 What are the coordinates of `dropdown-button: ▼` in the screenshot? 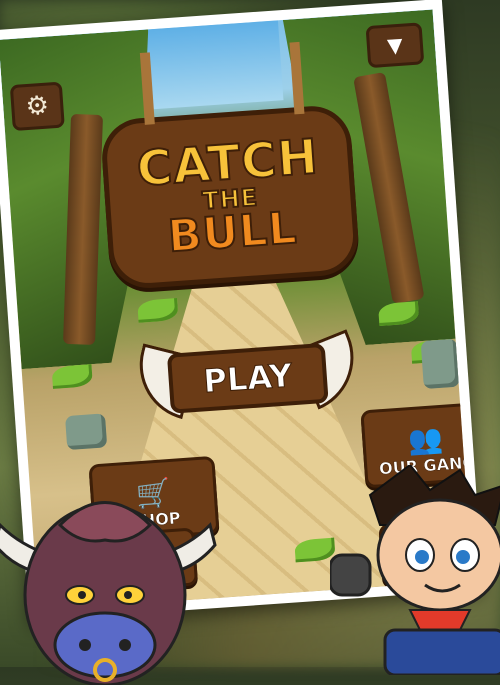 It's located at (395, 45).